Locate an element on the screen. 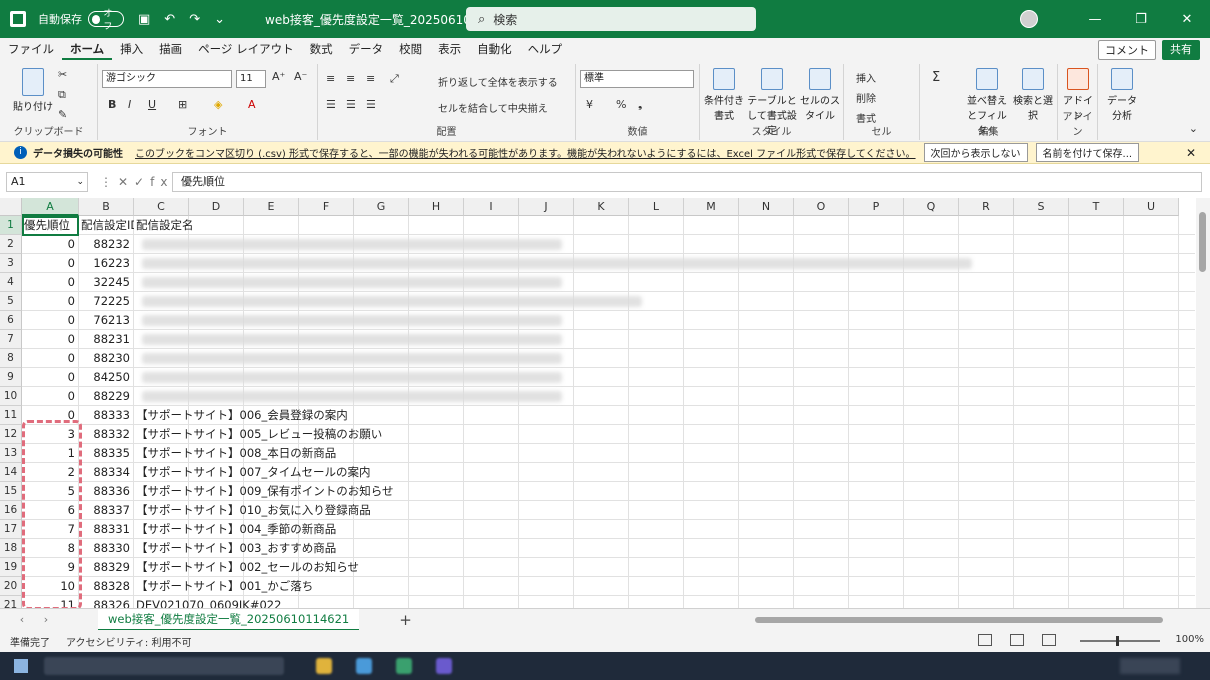 This screenshot has width=1210, height=680. merge-center-button: セルを結合して中央揃え is located at coordinates (493, 107).